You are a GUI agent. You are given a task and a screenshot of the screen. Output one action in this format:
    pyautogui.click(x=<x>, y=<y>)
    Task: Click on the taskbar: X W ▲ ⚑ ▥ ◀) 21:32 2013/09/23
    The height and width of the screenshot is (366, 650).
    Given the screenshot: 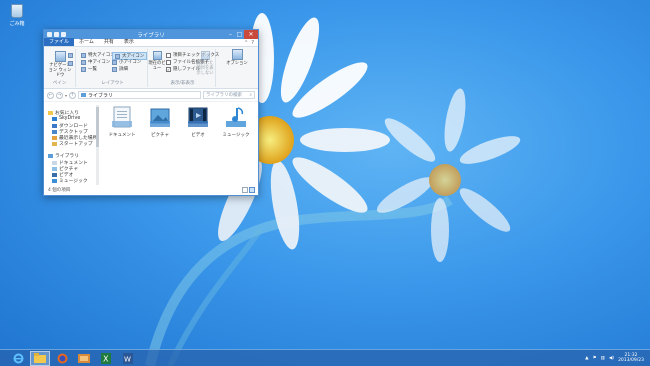 What is the action you would take?
    pyautogui.click(x=325, y=357)
    